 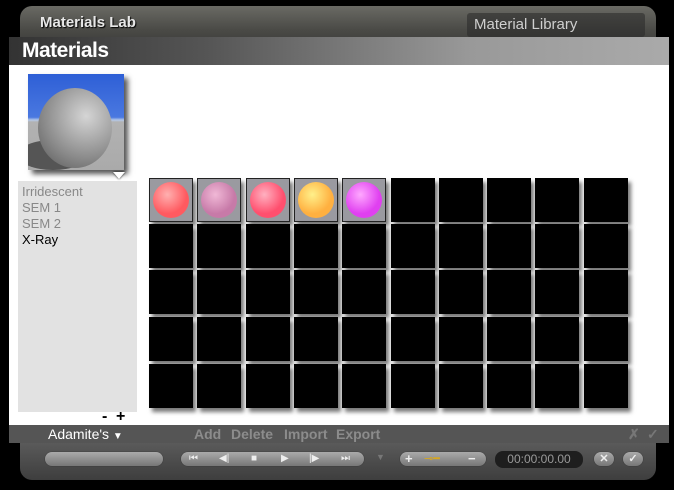 I want to click on export-button: Export, so click(x=358, y=434).